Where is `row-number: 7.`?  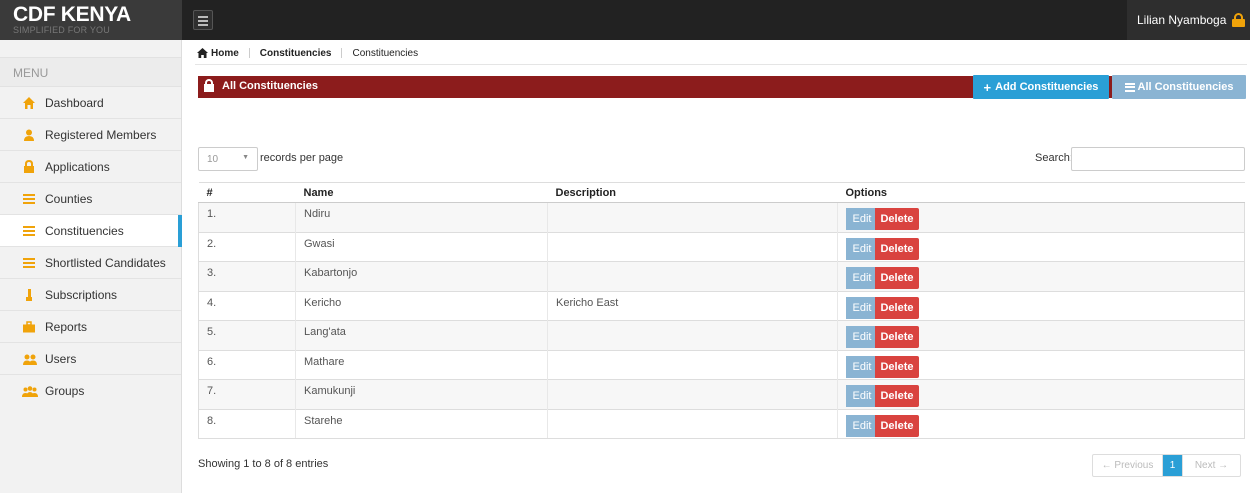
row-number: 7. is located at coordinates (247, 394).